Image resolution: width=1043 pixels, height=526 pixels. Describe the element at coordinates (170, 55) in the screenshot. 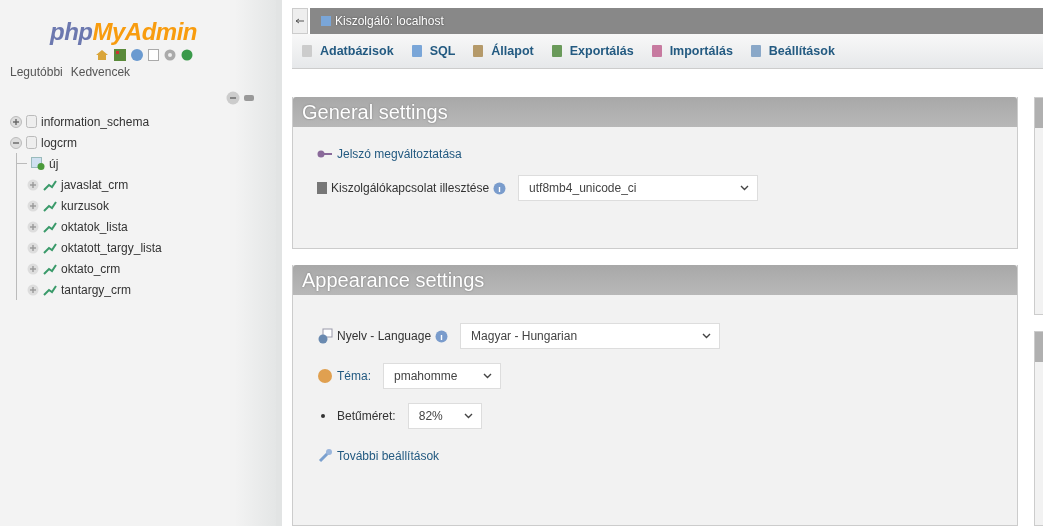

I see `gear-icon` at that location.